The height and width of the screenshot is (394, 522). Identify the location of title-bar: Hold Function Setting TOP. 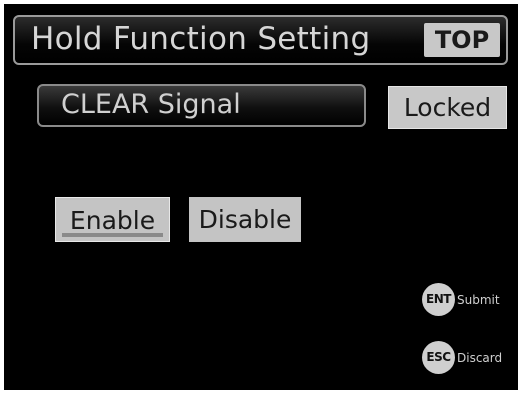
(260, 40).